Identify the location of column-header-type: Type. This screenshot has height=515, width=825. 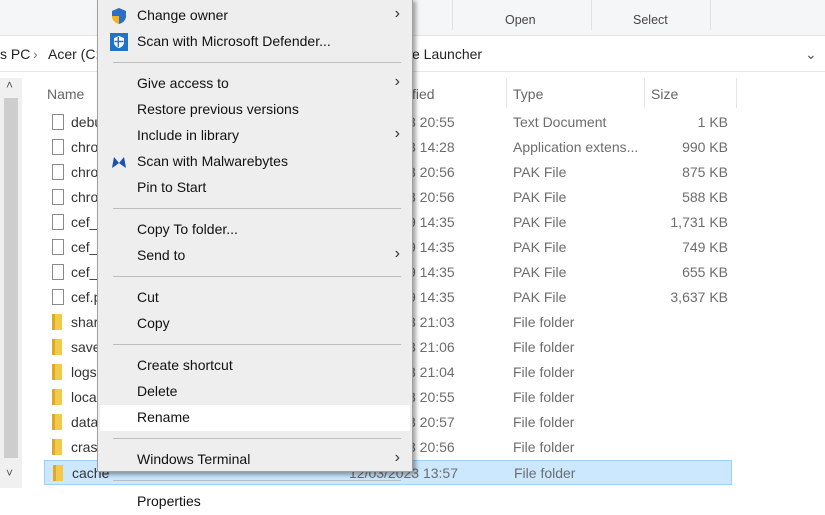
(528, 94).